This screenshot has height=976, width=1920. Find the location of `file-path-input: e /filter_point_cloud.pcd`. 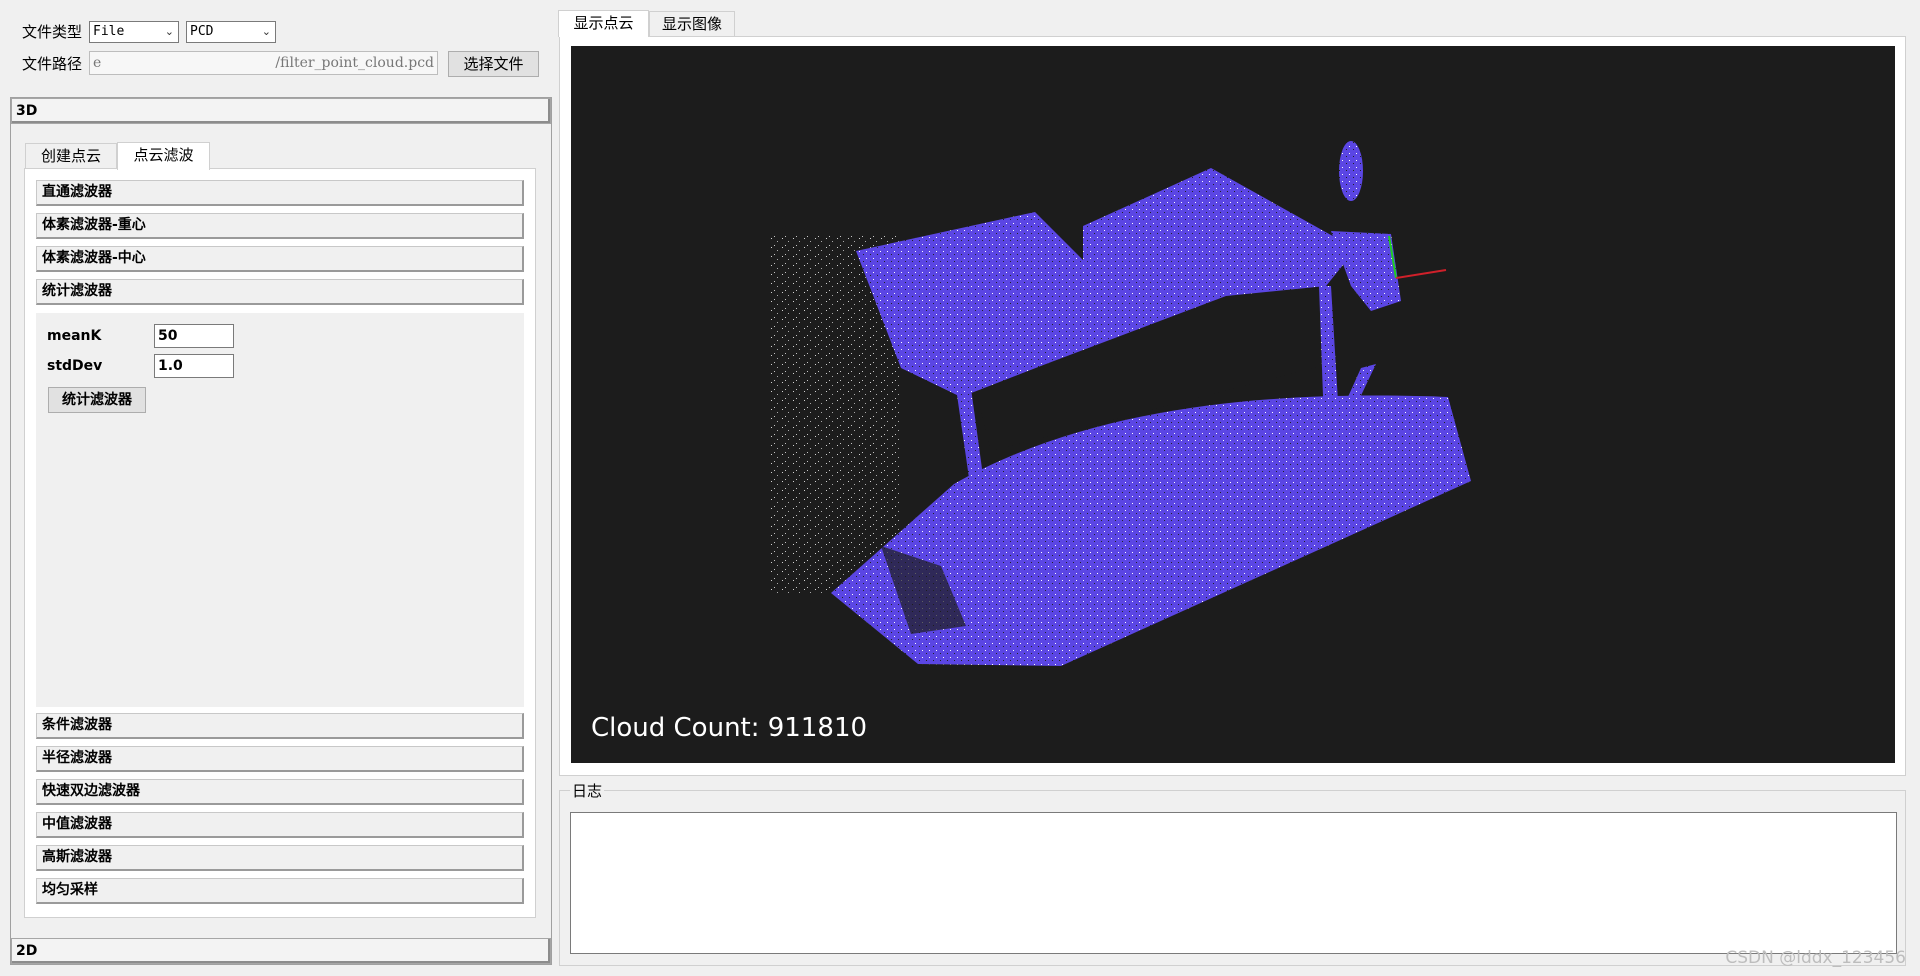

file-path-input: e /filter_point_cloud.pcd is located at coordinates (263, 63).